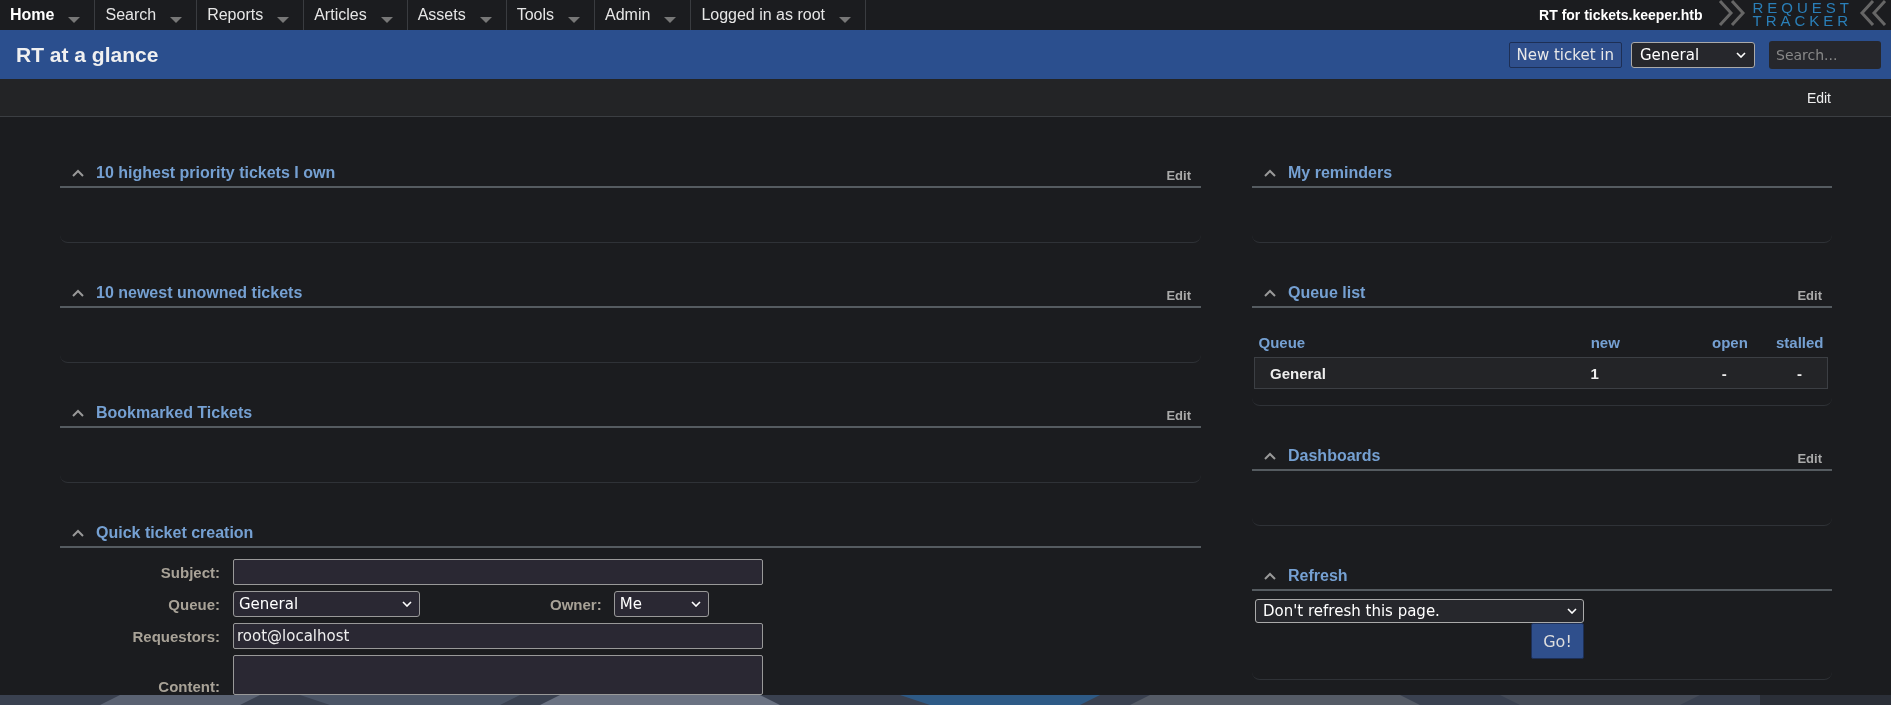 Image resolution: width=1891 pixels, height=705 pixels. I want to click on section-title: Dashboards, so click(1334, 455).